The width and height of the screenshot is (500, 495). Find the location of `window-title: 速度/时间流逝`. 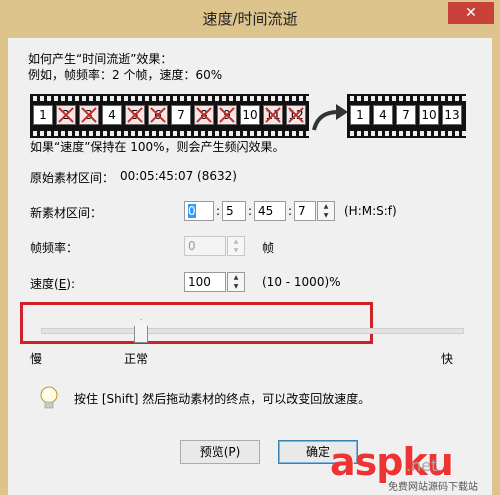

window-title: 速度/时间流逝 is located at coordinates (250, 19).